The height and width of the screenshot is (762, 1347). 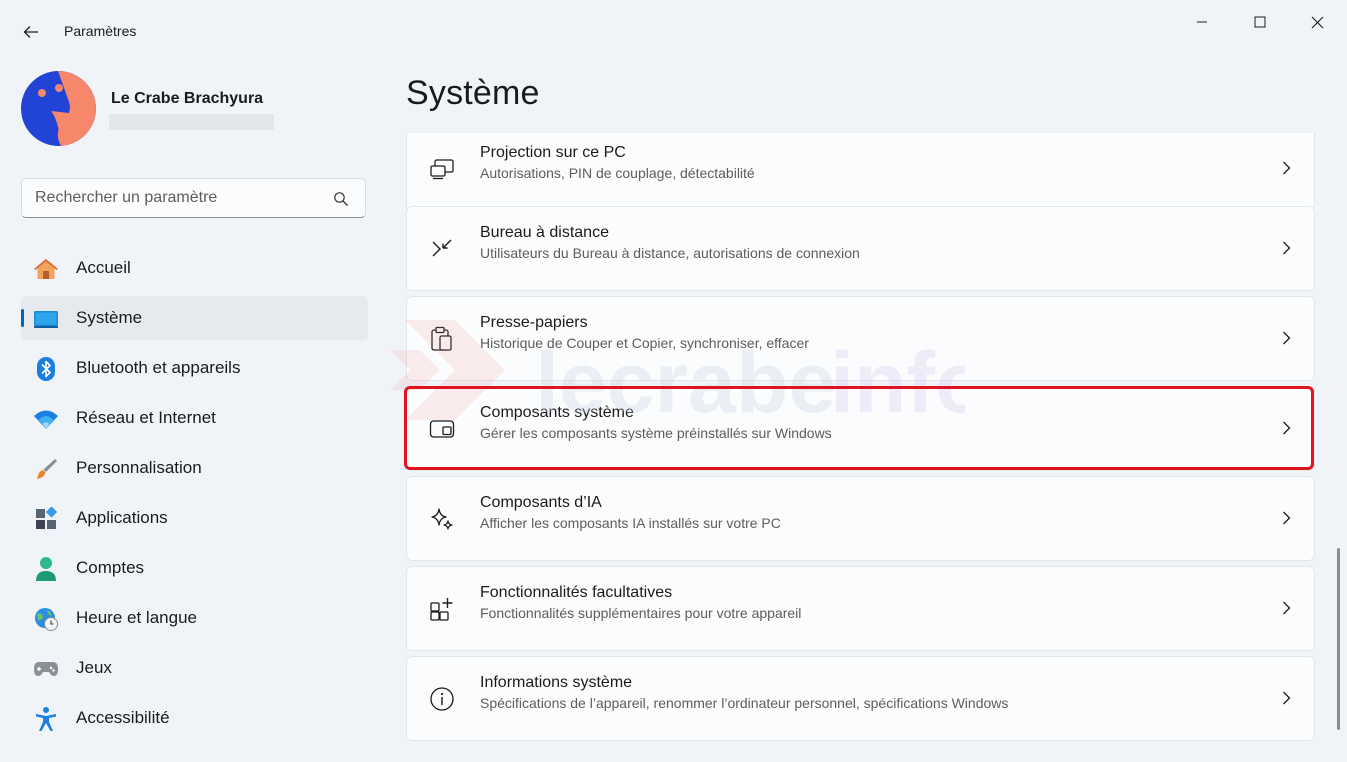 What do you see at coordinates (442, 339) in the screenshot?
I see `clipboard-icon` at bounding box center [442, 339].